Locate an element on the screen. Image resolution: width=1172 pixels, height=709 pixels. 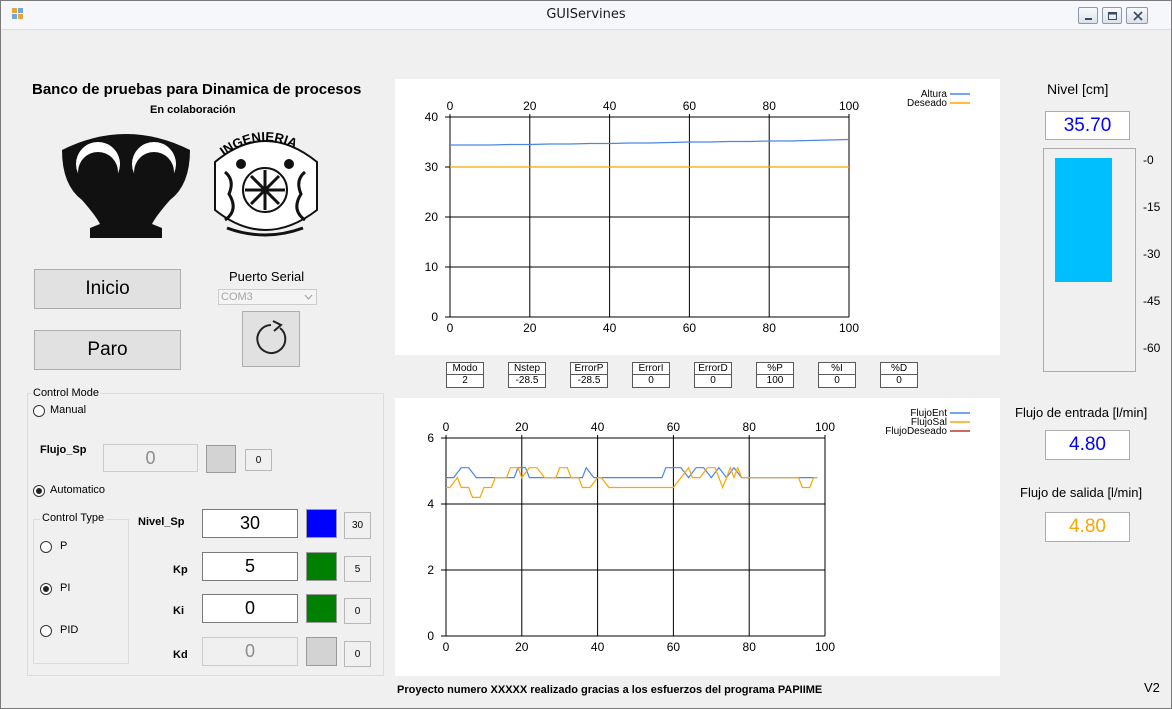
legend-label-deseado: Deseado is located at coordinates (927, 103).